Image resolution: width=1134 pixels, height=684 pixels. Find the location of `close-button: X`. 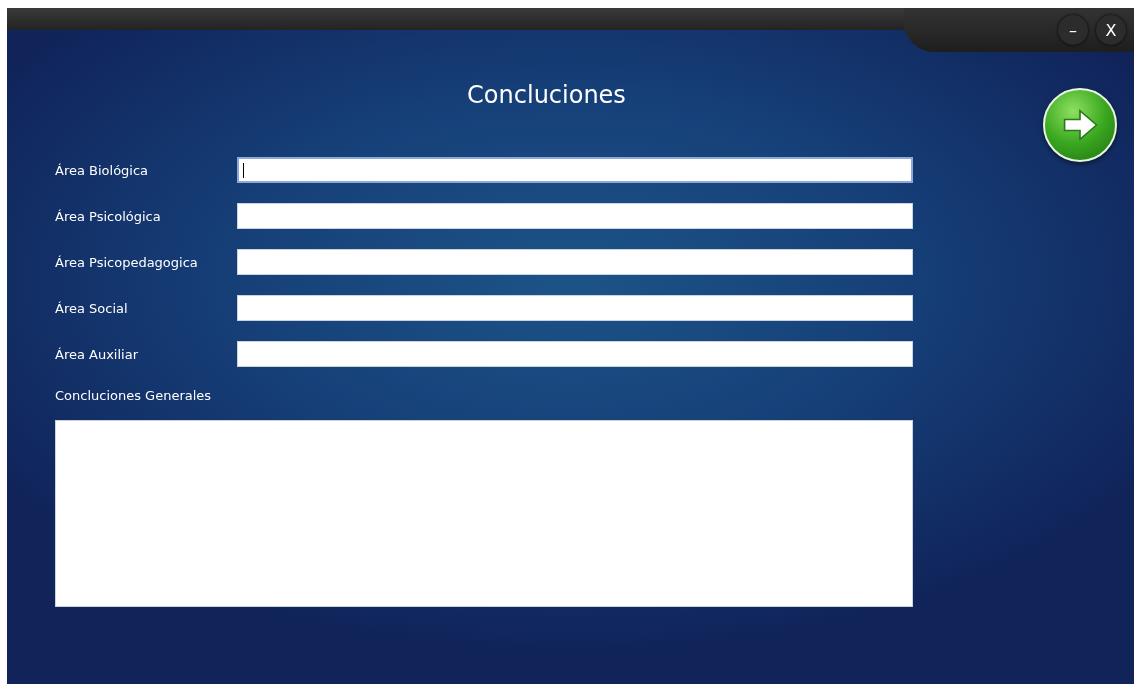

close-button: X is located at coordinates (1111, 30).